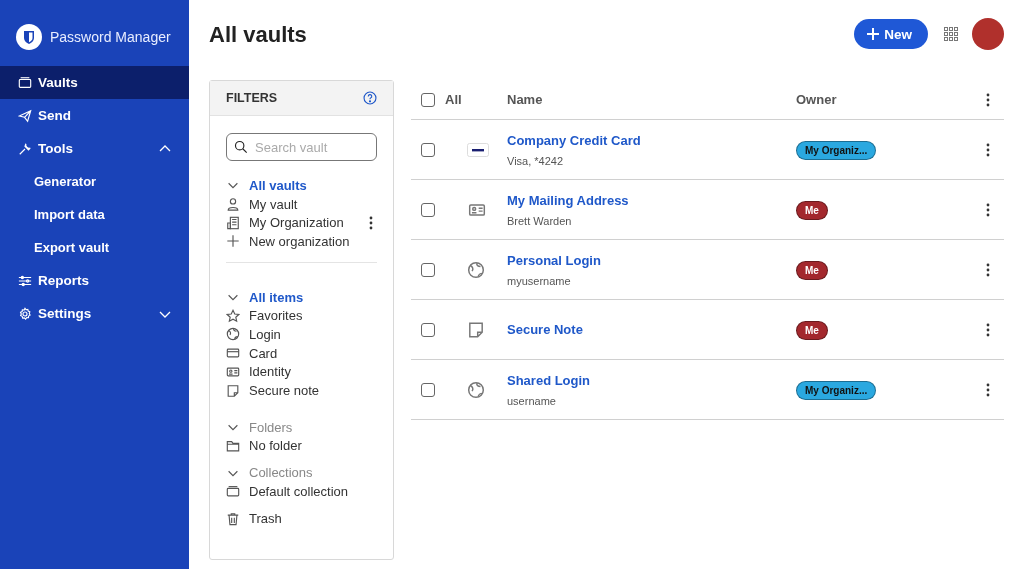 Image resolution: width=1024 pixels, height=569 pixels. What do you see at coordinates (313, 391) in the screenshot?
I see `filter-item: Secure note` at bounding box center [313, 391].